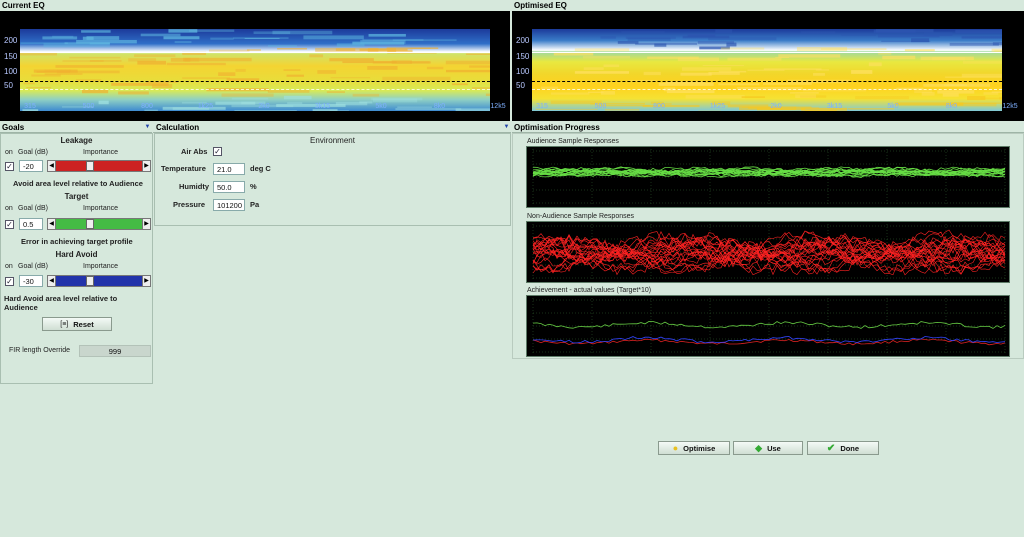  What do you see at coordinates (183, 168) in the screenshot?
I see `temperature-label: Temperature` at bounding box center [183, 168].